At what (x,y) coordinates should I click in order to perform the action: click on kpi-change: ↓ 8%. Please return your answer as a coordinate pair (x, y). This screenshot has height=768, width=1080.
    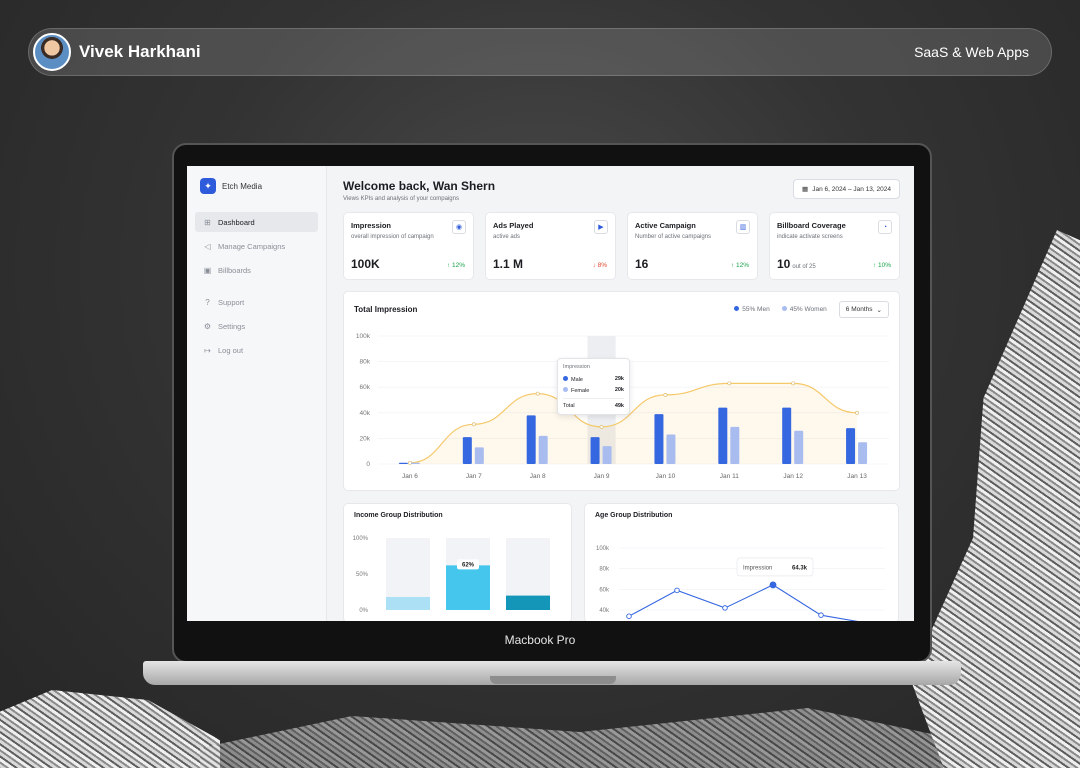
    Looking at the image, I should click on (600, 265).